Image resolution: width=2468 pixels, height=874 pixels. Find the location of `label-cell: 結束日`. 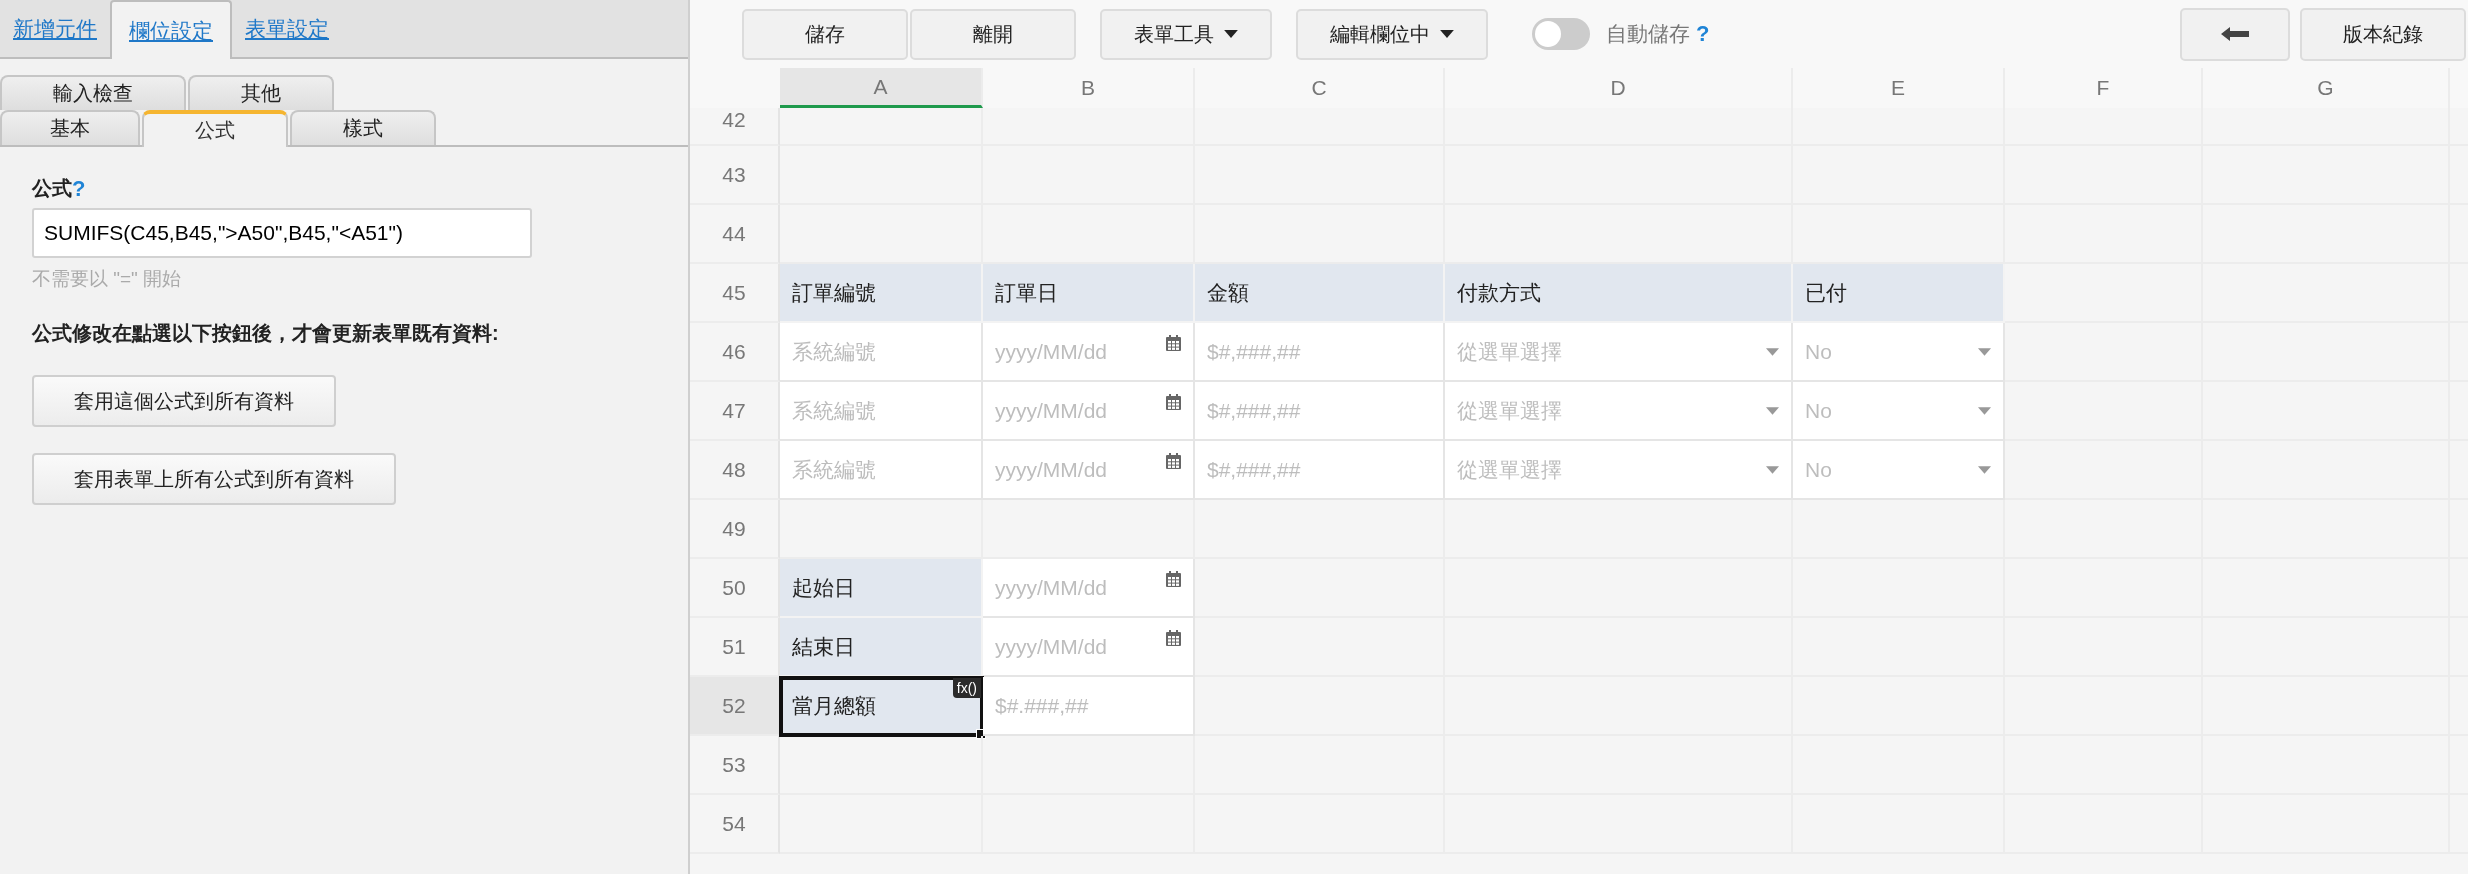

label-cell: 結束日 is located at coordinates (881, 647).